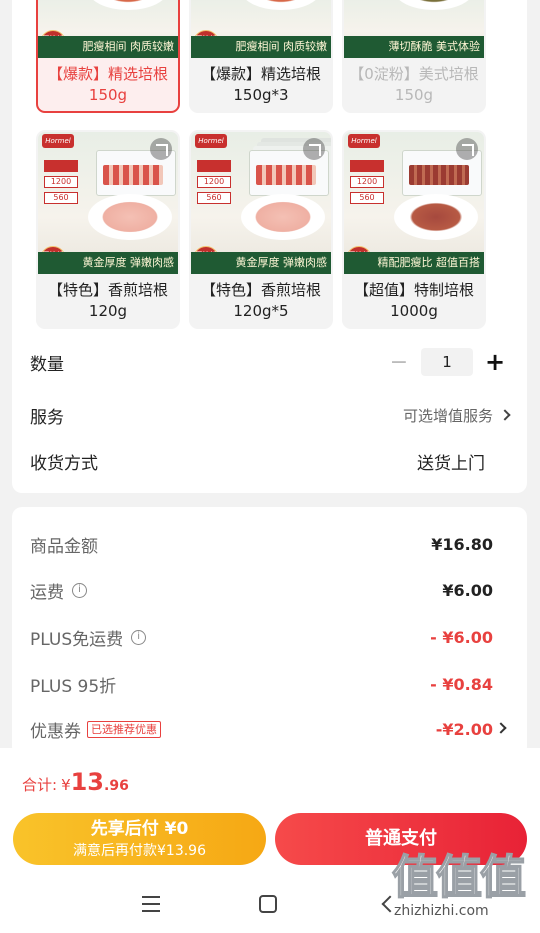 The image size is (540, 933). Describe the element at coordinates (261, 590) in the screenshot. I see `shipping-row: 运费 i ¥6.00` at that location.